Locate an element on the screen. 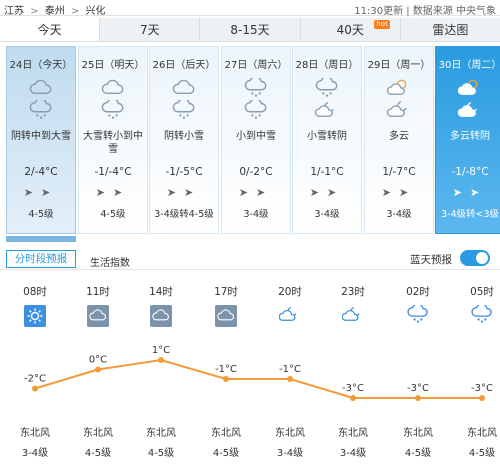  day-date: 25日（明天） is located at coordinates (113, 65).